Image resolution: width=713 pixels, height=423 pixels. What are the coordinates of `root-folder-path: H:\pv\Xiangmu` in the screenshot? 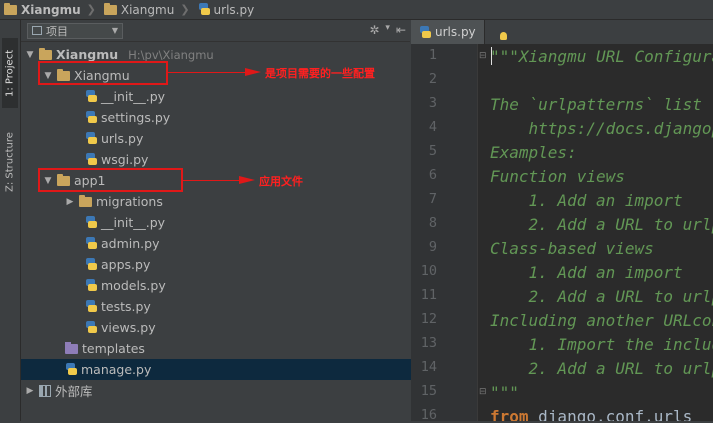 It's located at (171, 54).